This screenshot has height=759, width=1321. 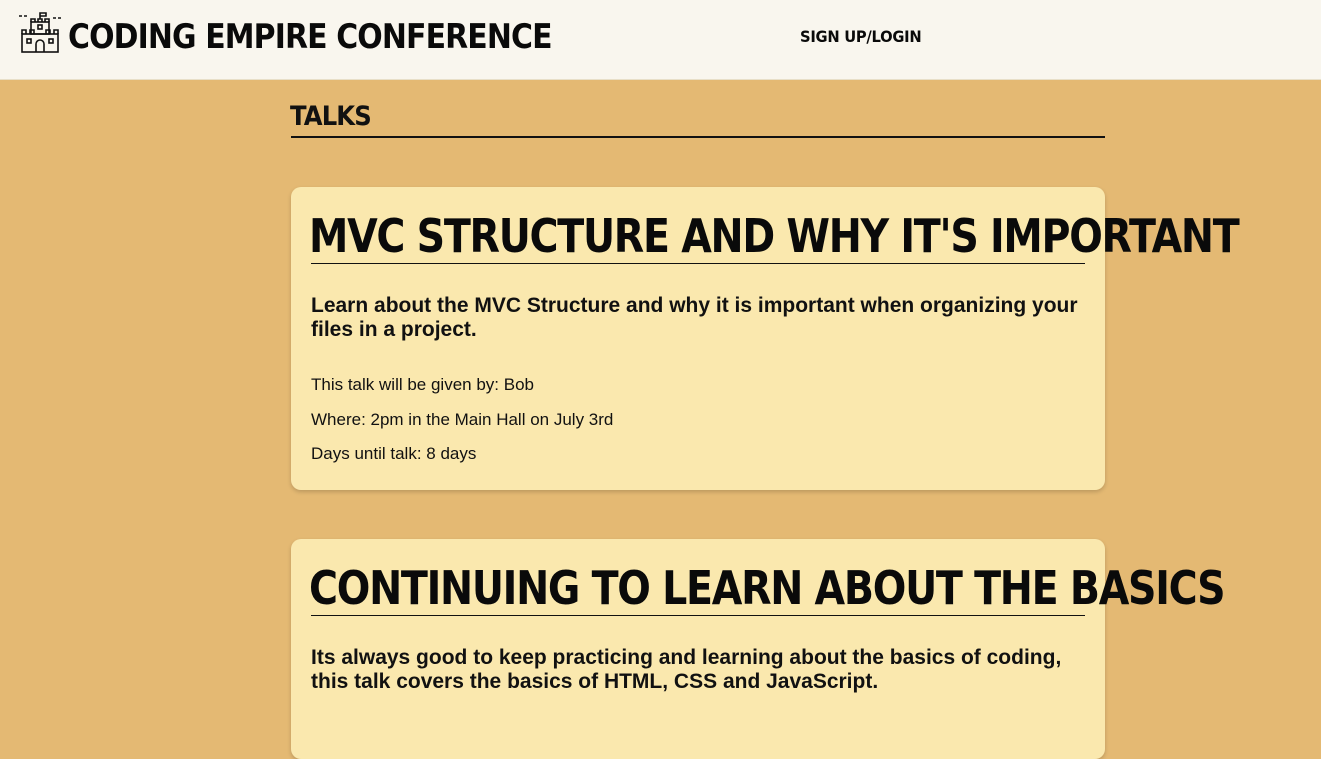 I want to click on talk-location: Where: 2pm in the Main Hall on July 3rd, so click(x=462, y=419).